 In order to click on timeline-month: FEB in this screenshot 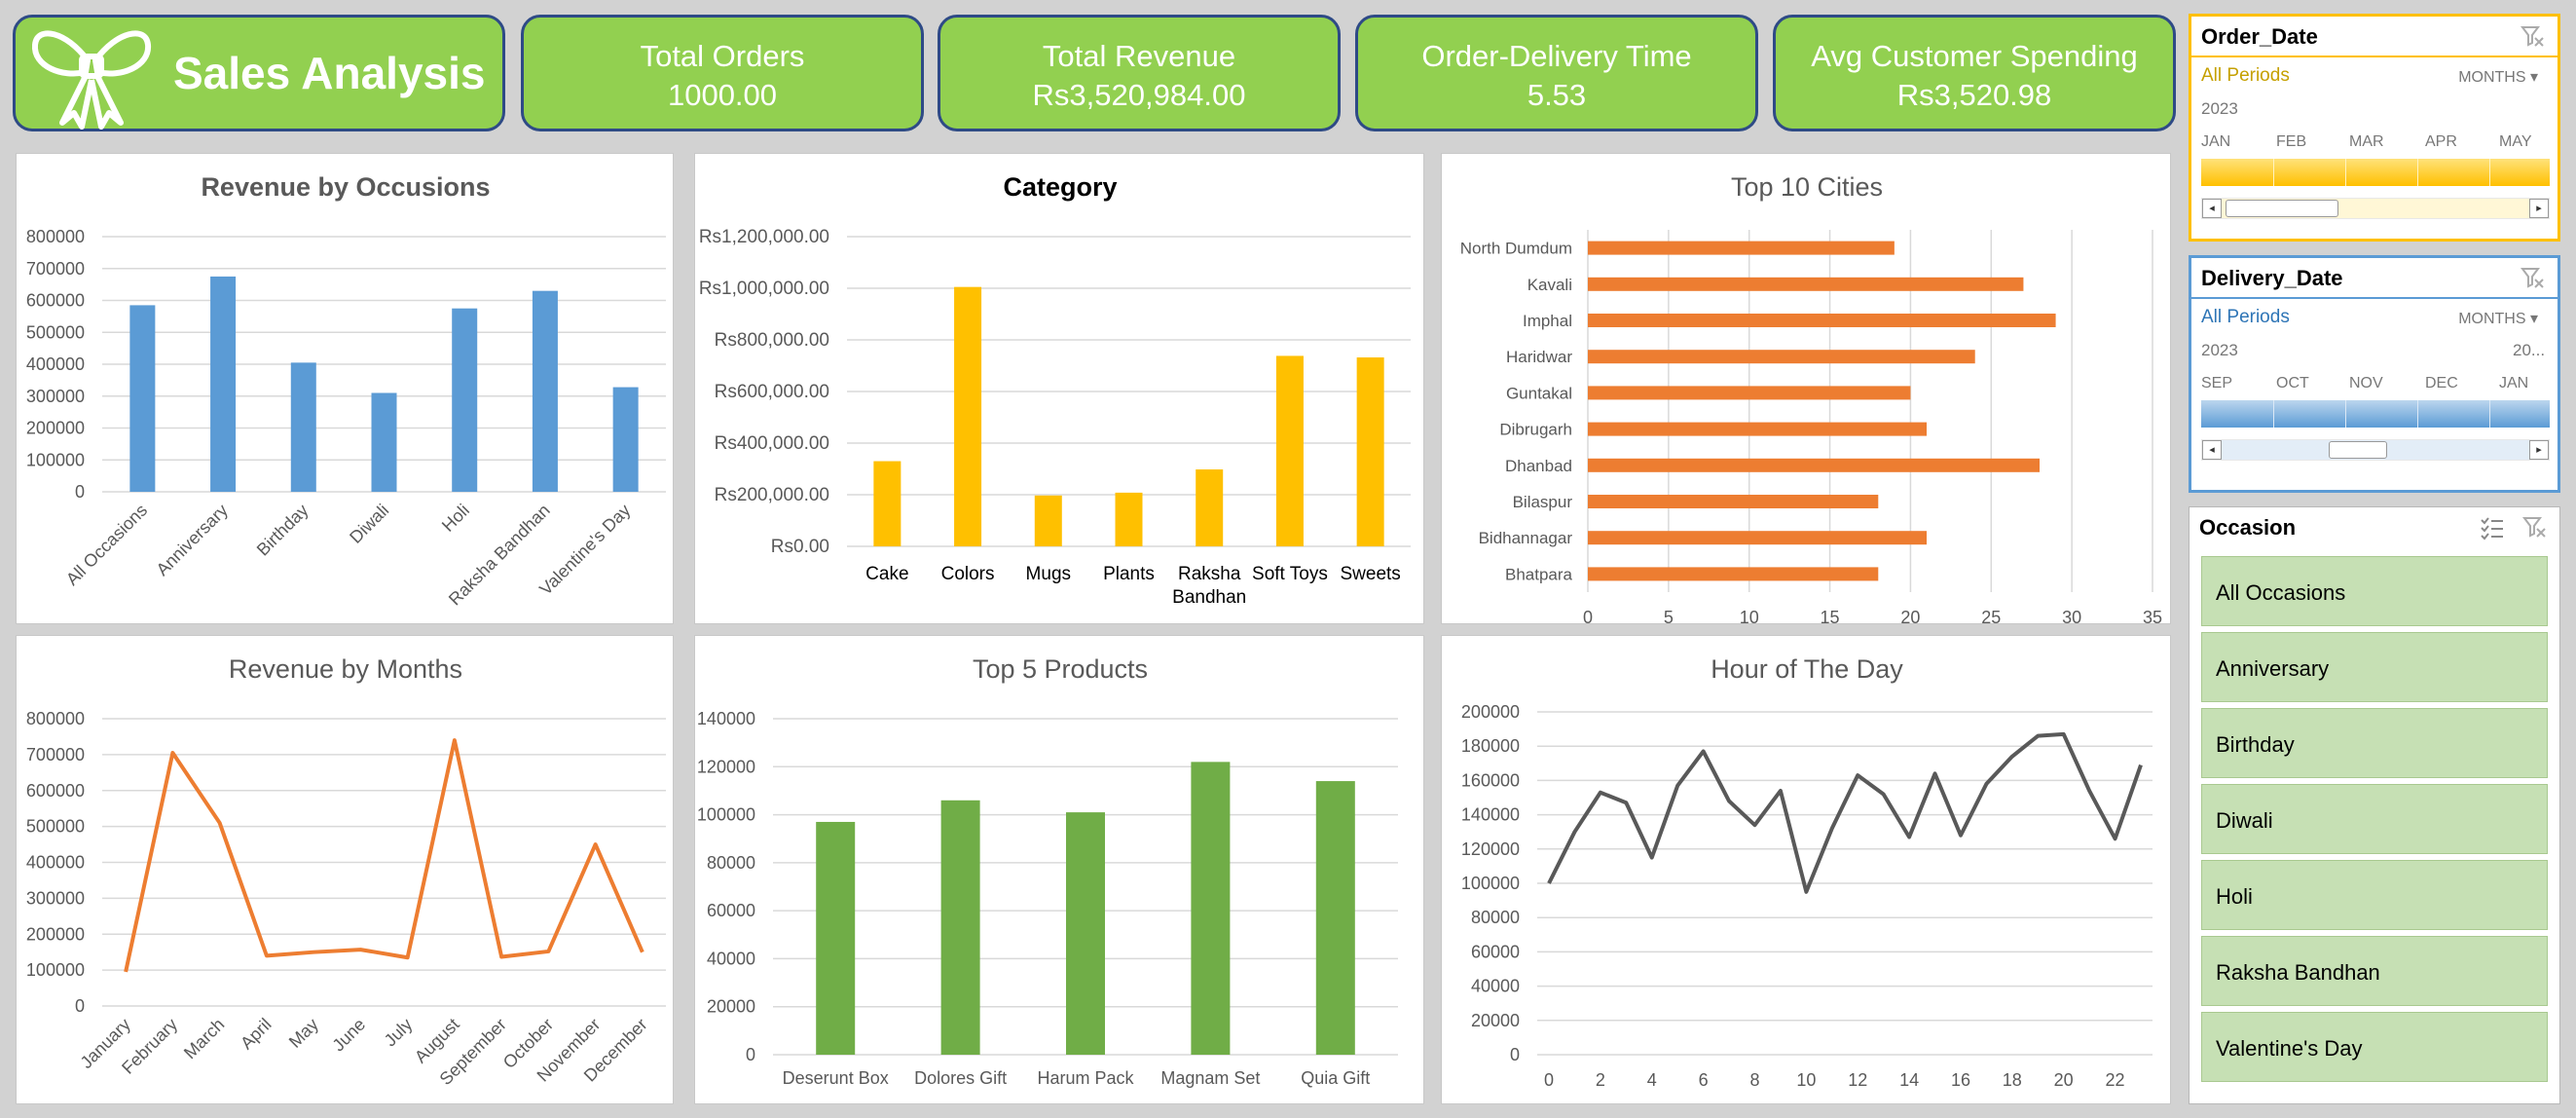, I will do `click(2291, 142)`.